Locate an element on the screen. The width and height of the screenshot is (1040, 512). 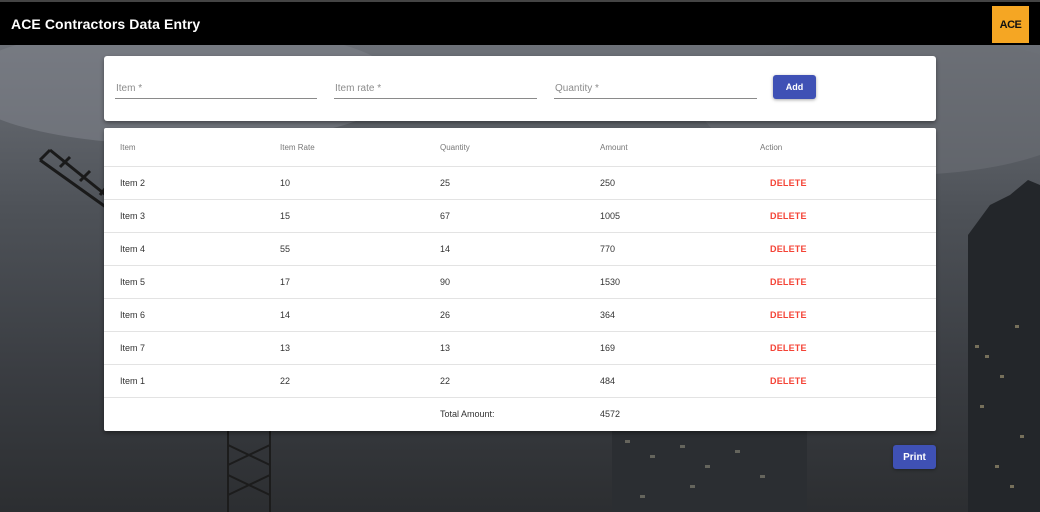
cell-quantity: 14 is located at coordinates (504, 249).